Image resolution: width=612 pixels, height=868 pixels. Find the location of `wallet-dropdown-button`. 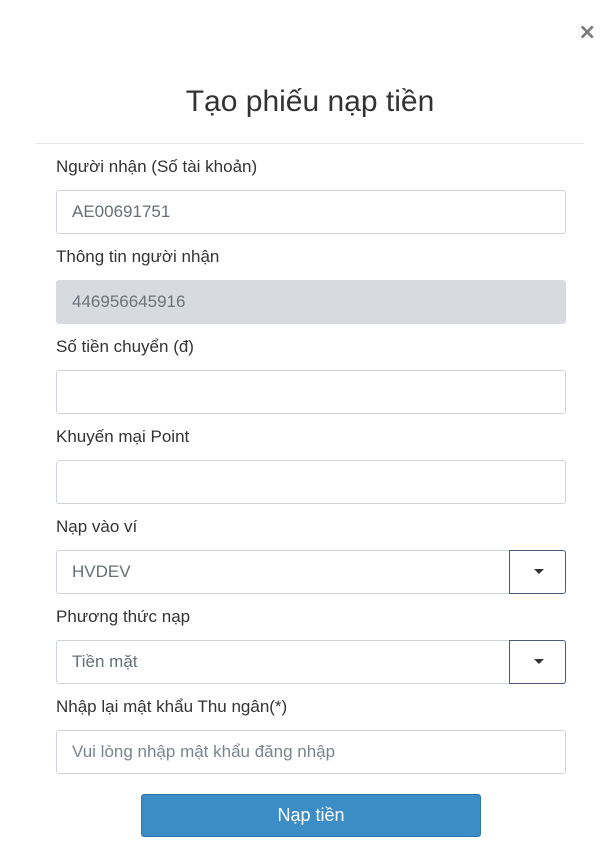

wallet-dropdown-button is located at coordinates (537, 572).